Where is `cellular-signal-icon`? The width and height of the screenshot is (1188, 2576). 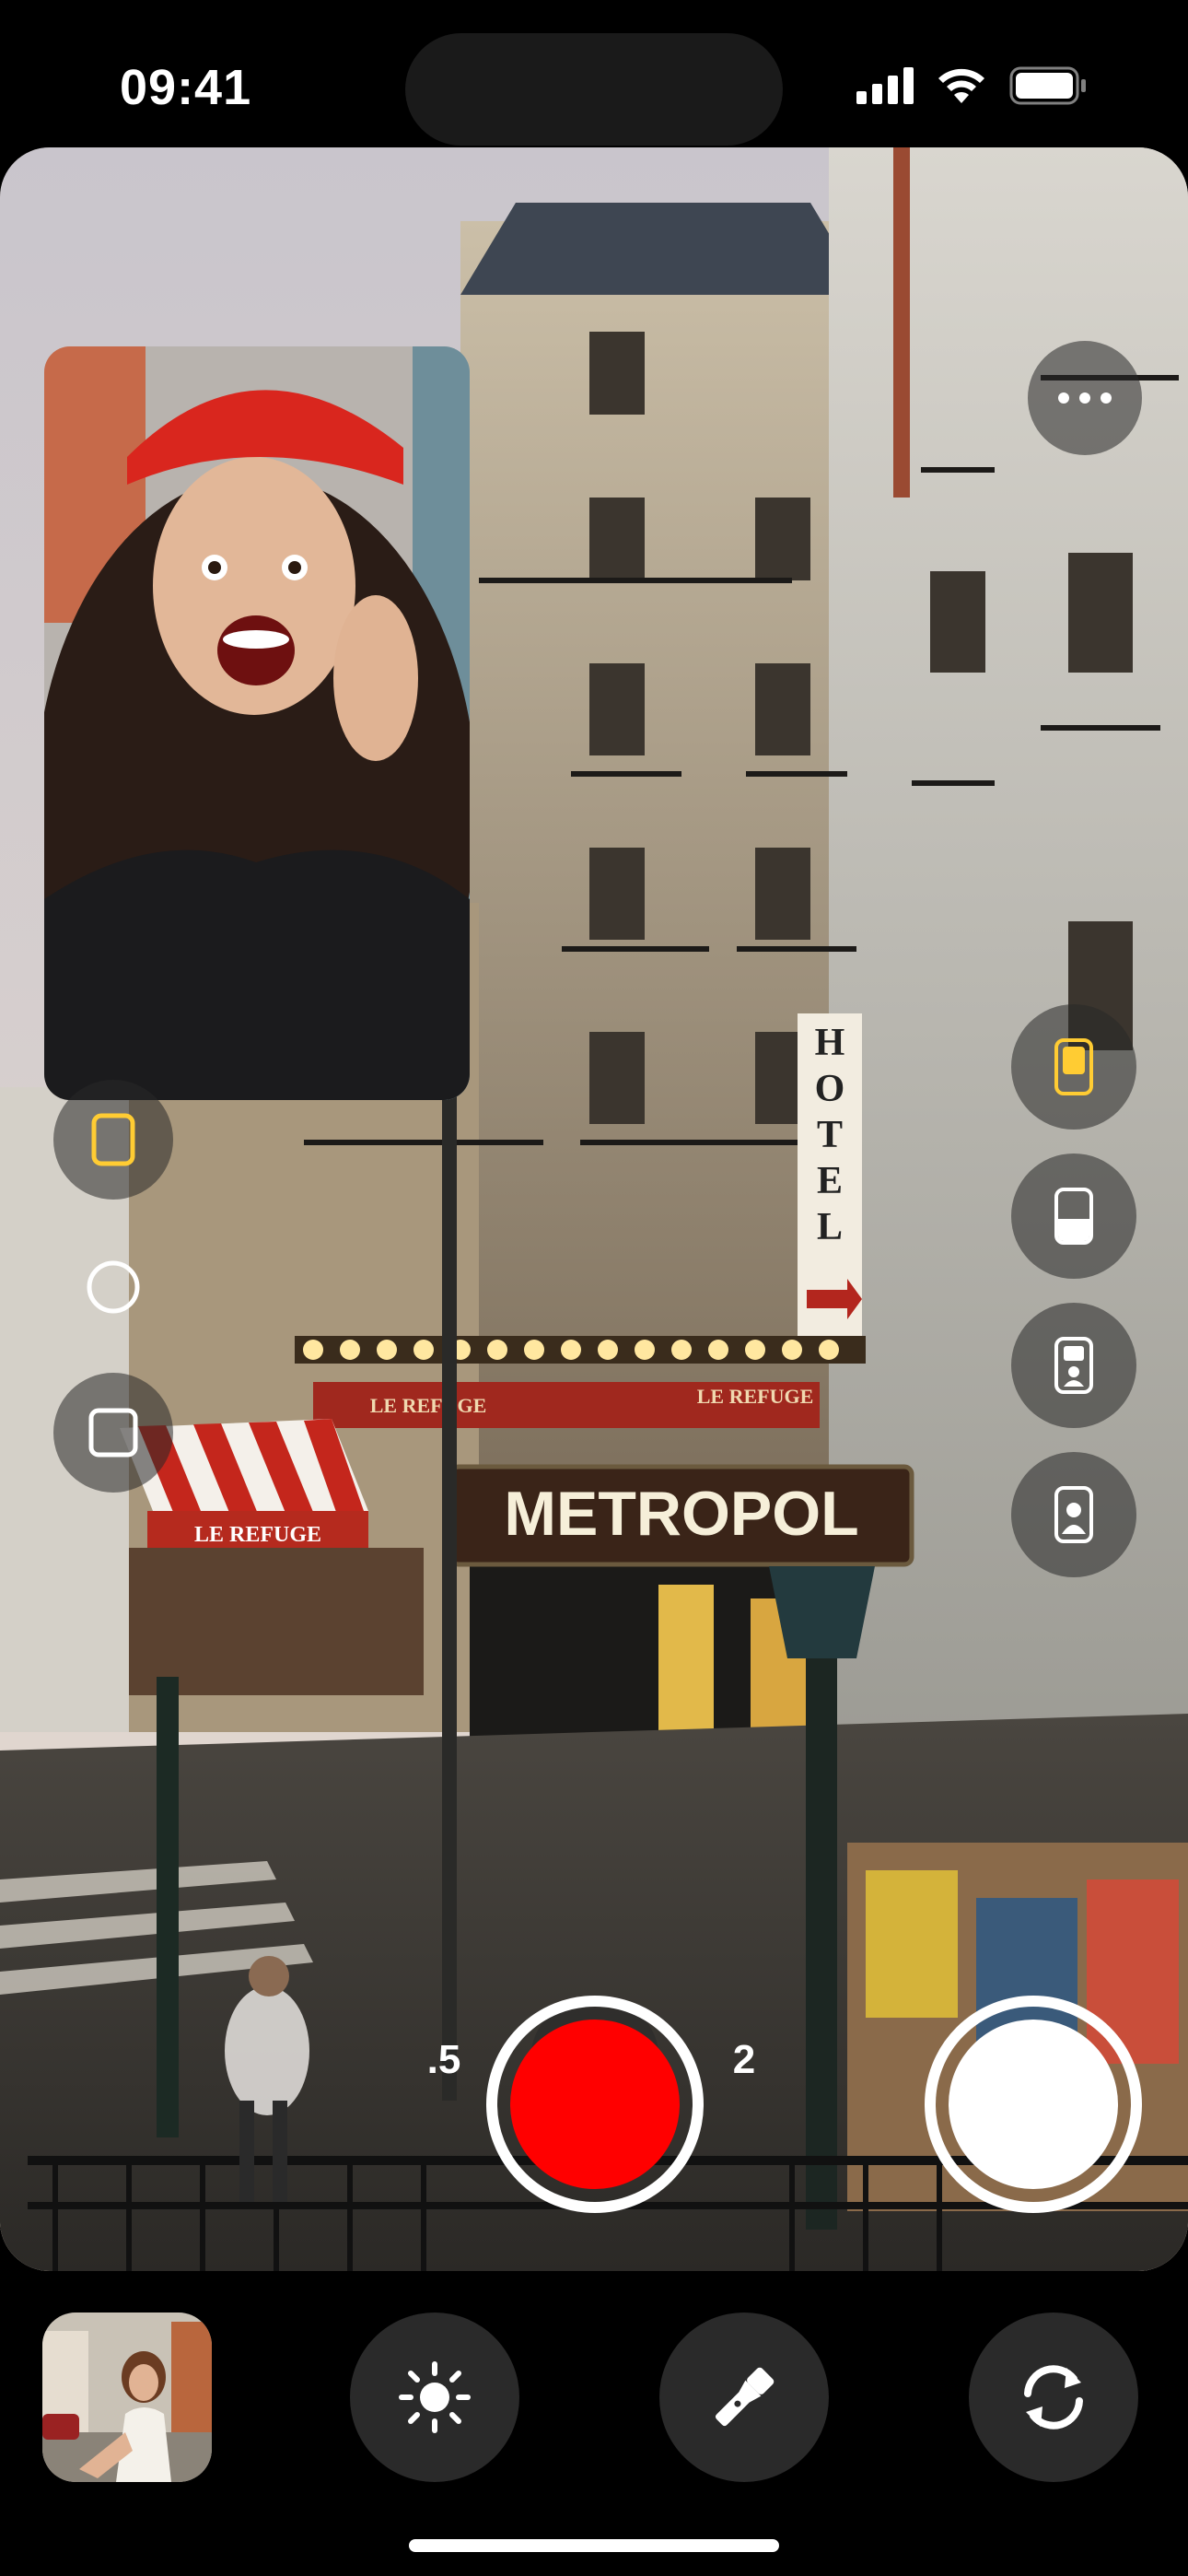 cellular-signal-icon is located at coordinates (885, 88).